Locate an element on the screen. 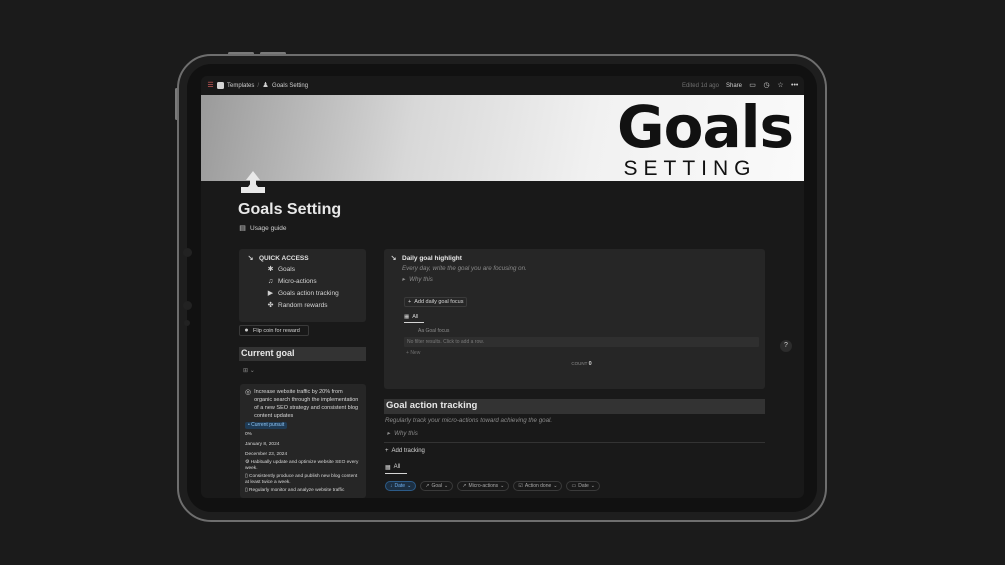 The image size is (1005, 565). breadcrumb-templates: Templates is located at coordinates (240, 86).